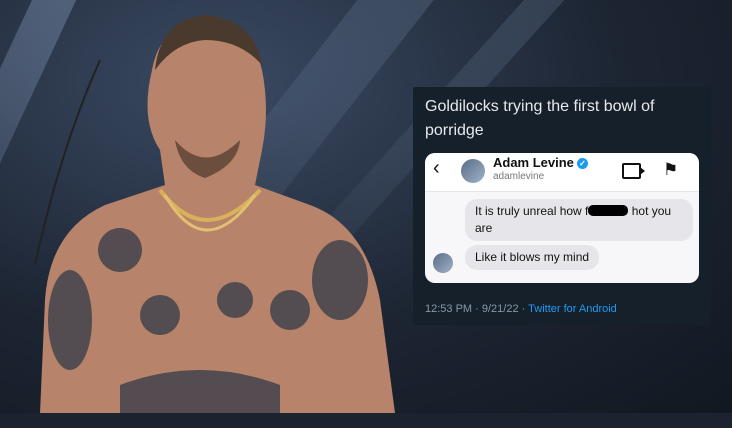  What do you see at coordinates (532, 257) in the screenshot?
I see `message-bubble: Like it blows my mind` at bounding box center [532, 257].